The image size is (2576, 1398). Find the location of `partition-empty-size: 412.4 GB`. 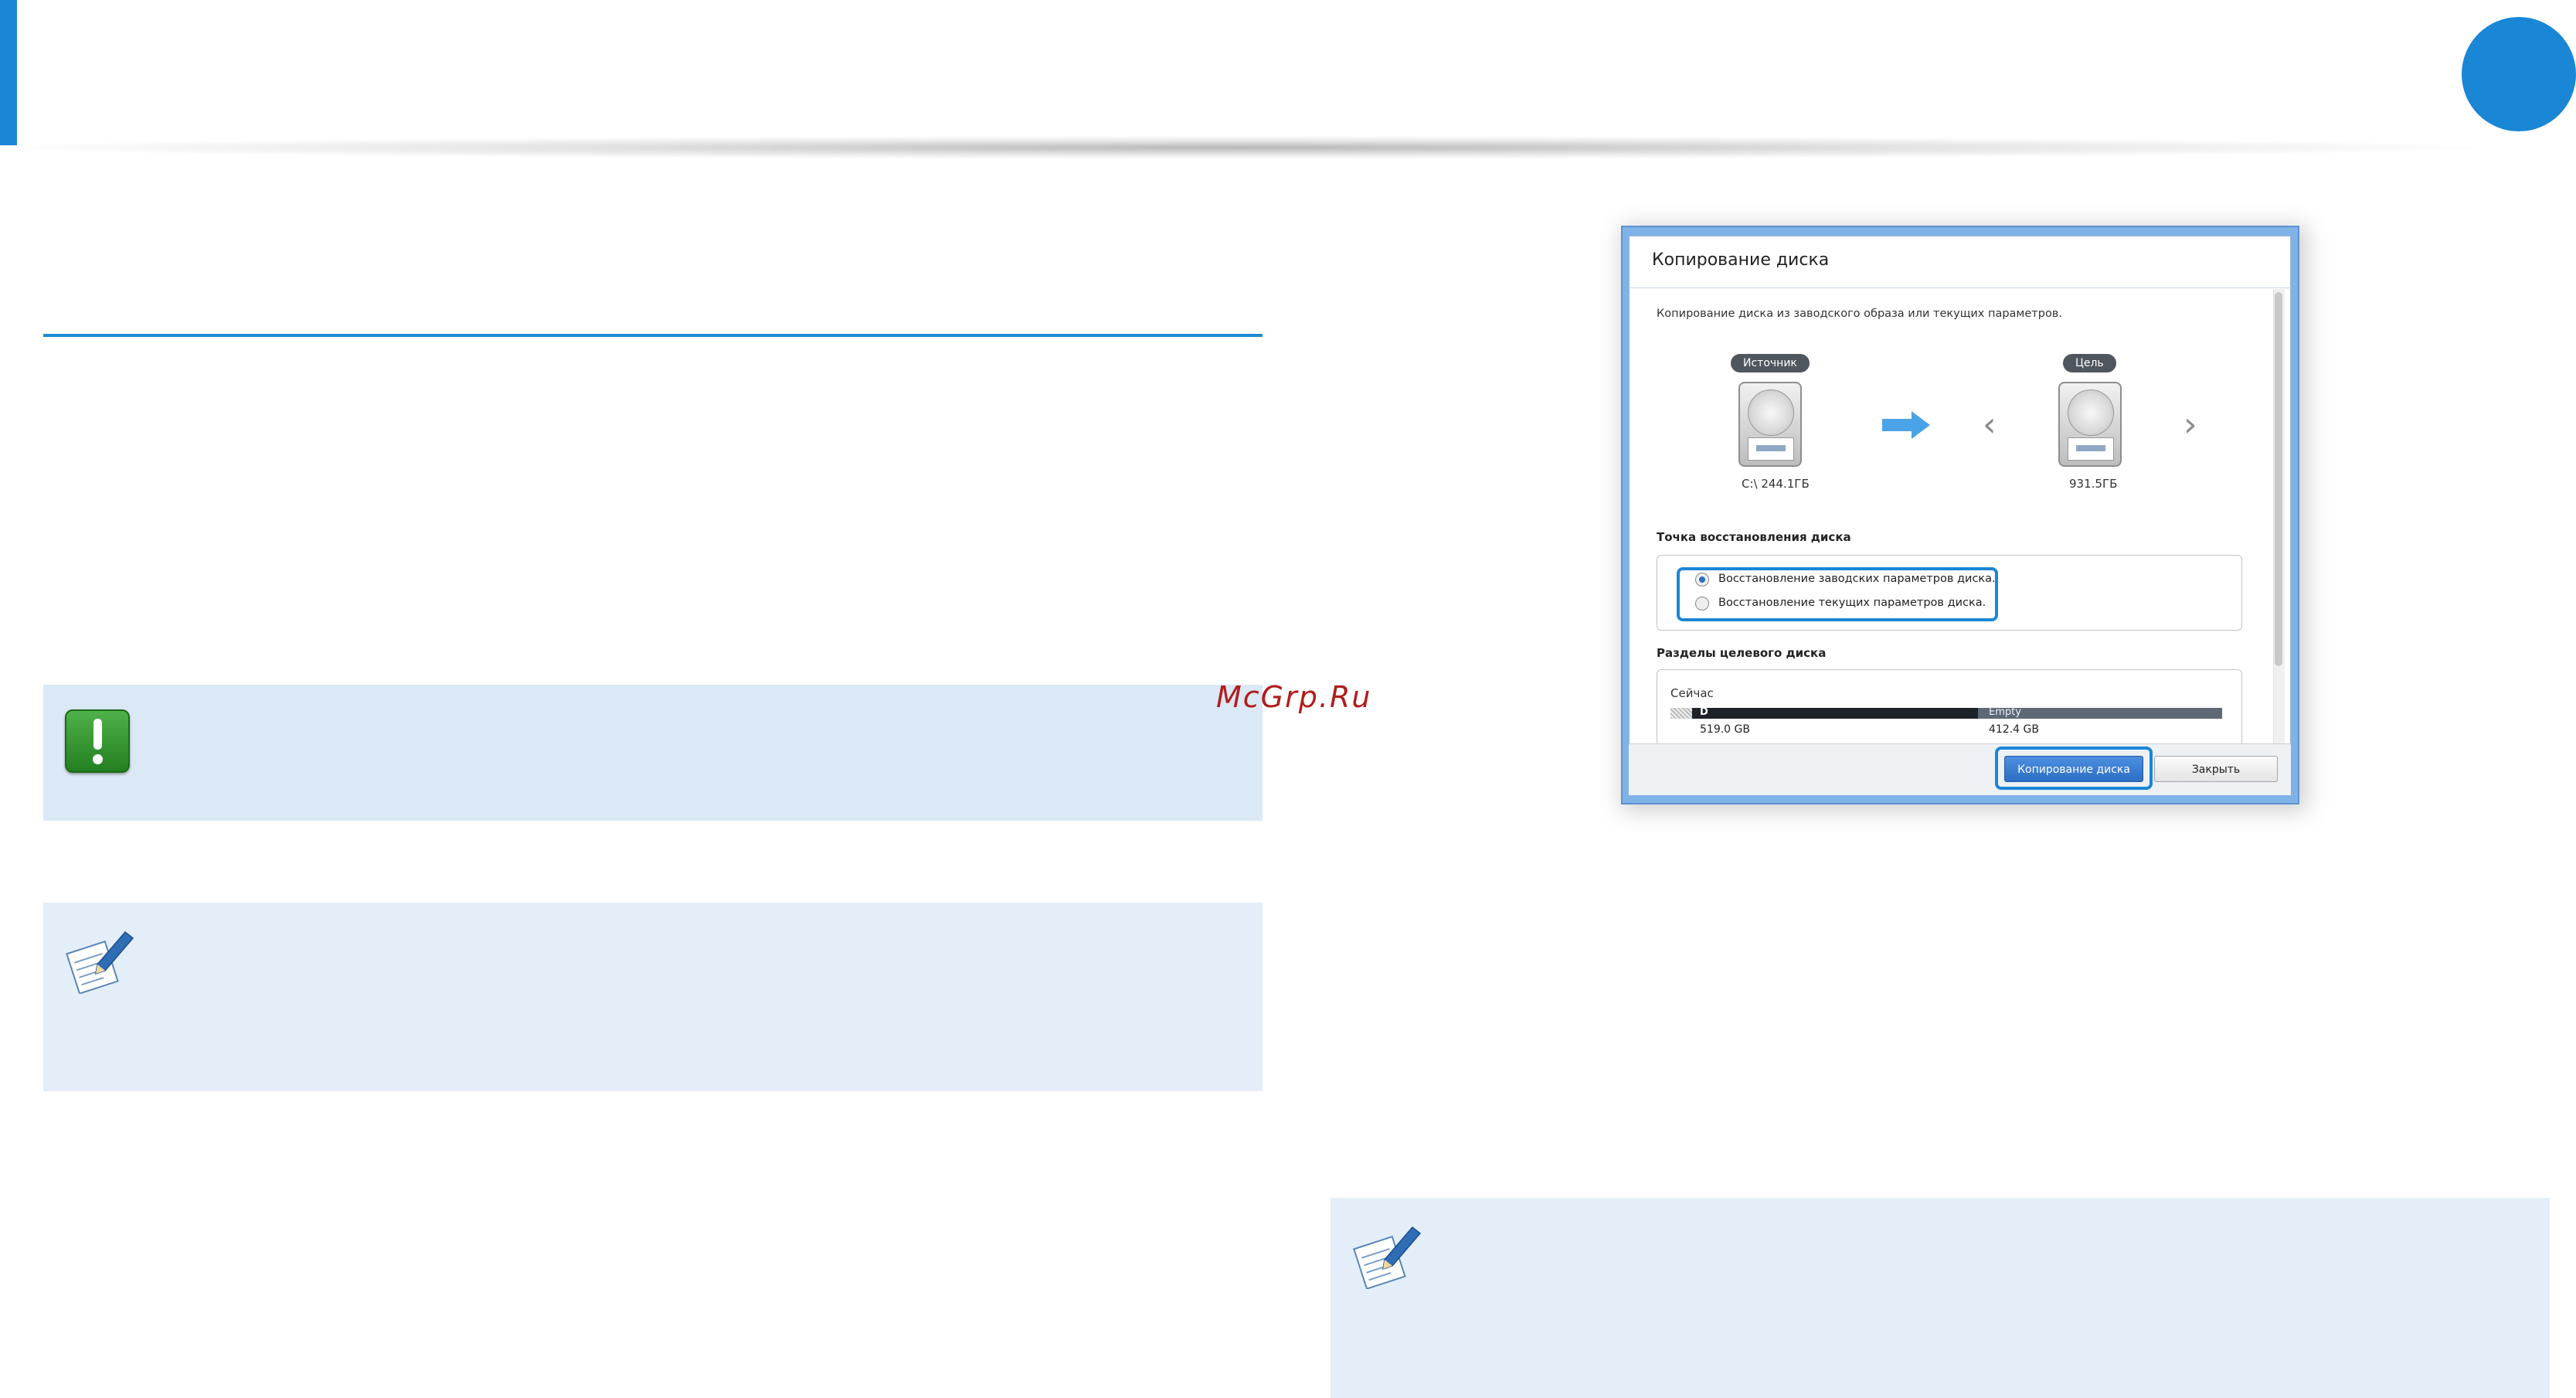

partition-empty-size: 412.4 GB is located at coordinates (2014, 729).